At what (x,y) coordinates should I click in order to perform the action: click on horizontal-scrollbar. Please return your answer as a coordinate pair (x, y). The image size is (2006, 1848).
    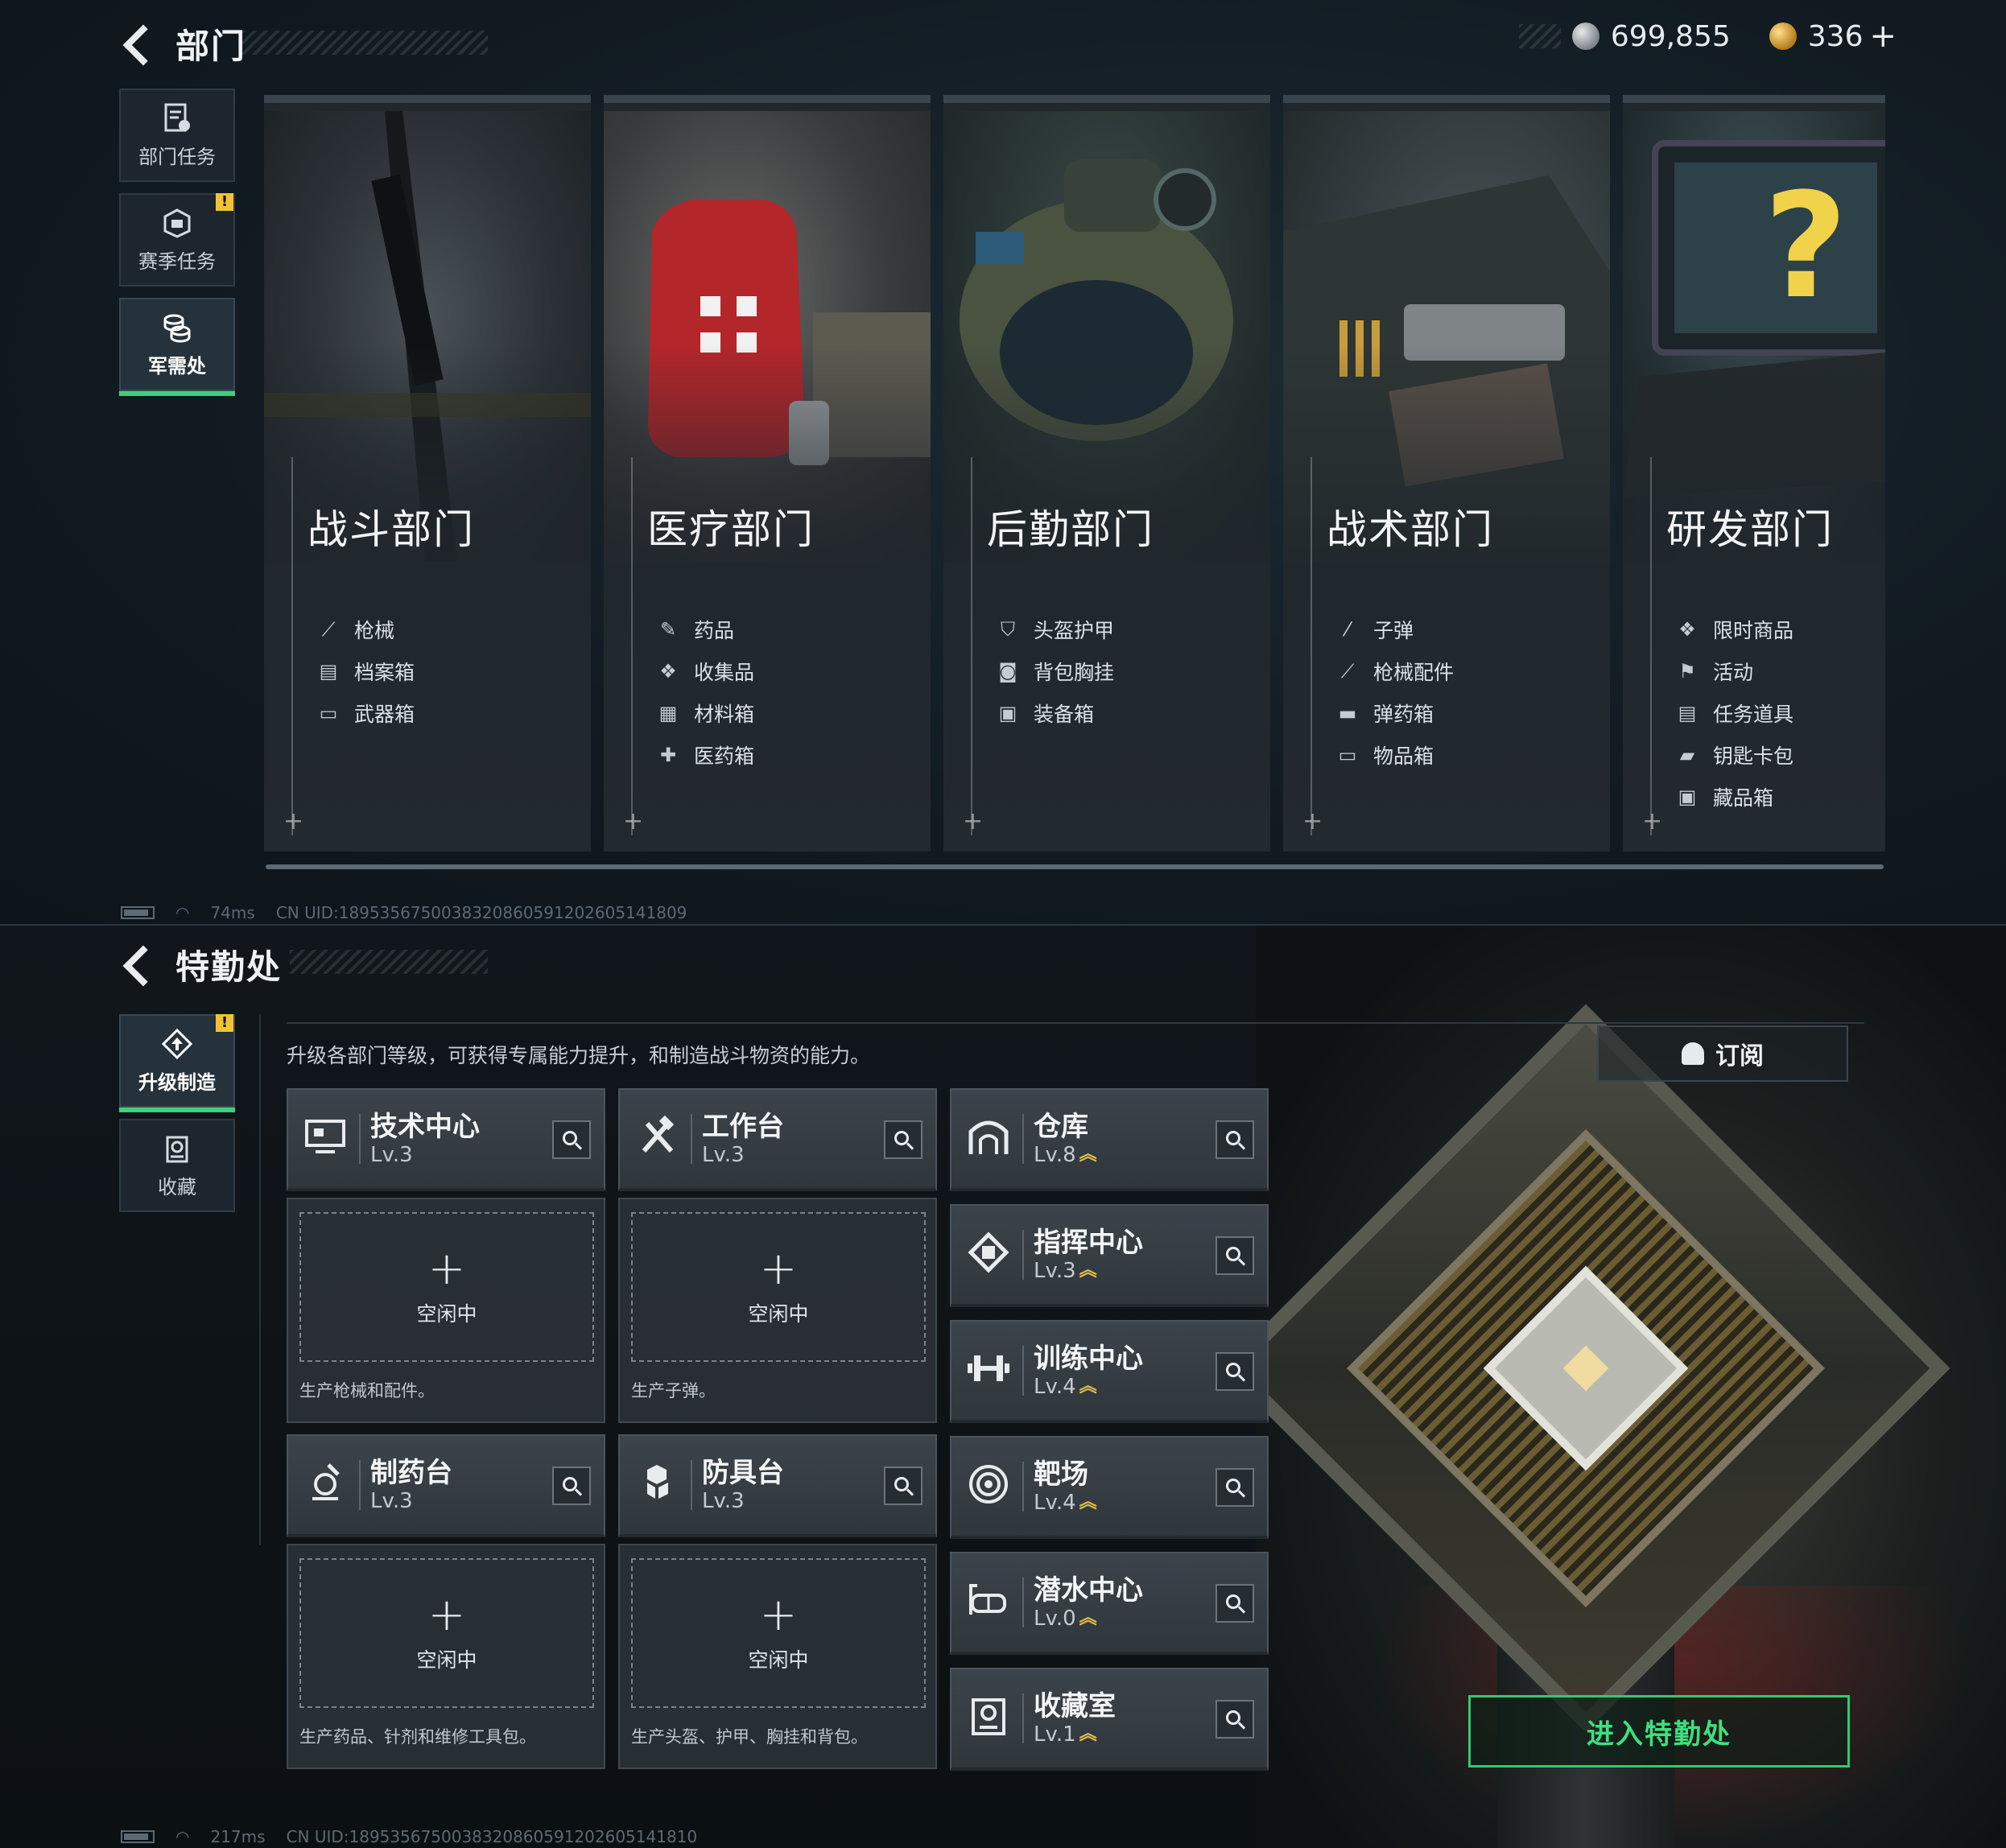
    Looking at the image, I should click on (1075, 866).